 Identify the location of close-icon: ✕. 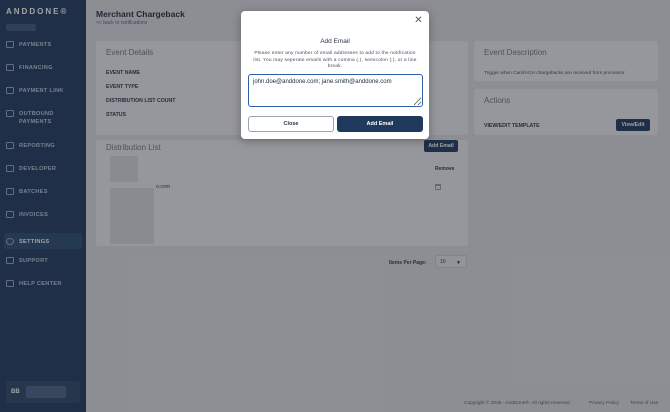
(418, 21).